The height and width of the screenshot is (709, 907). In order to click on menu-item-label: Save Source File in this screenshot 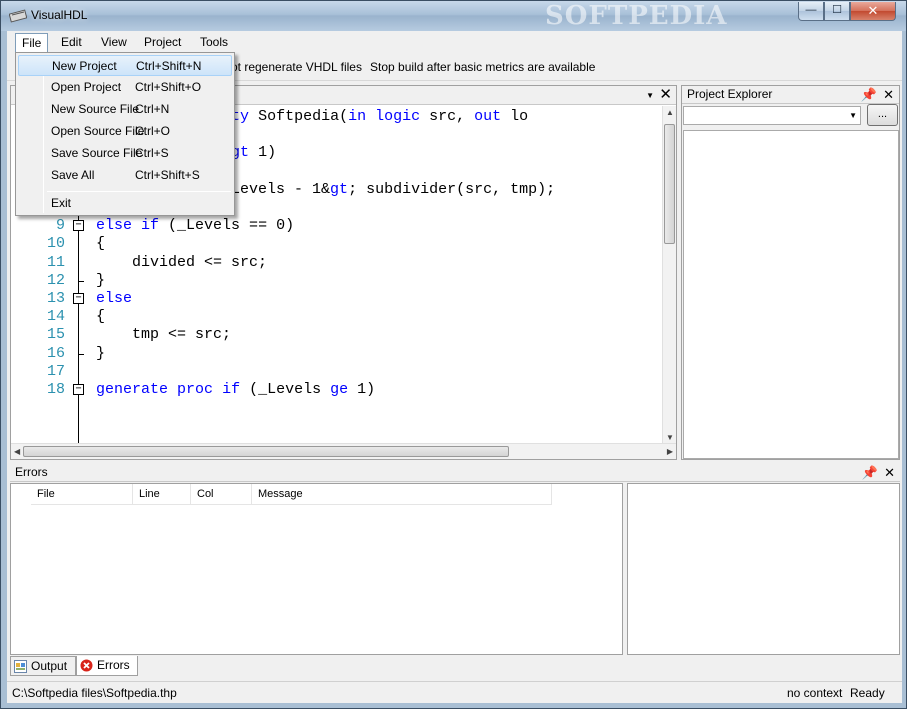, I will do `click(97, 153)`.